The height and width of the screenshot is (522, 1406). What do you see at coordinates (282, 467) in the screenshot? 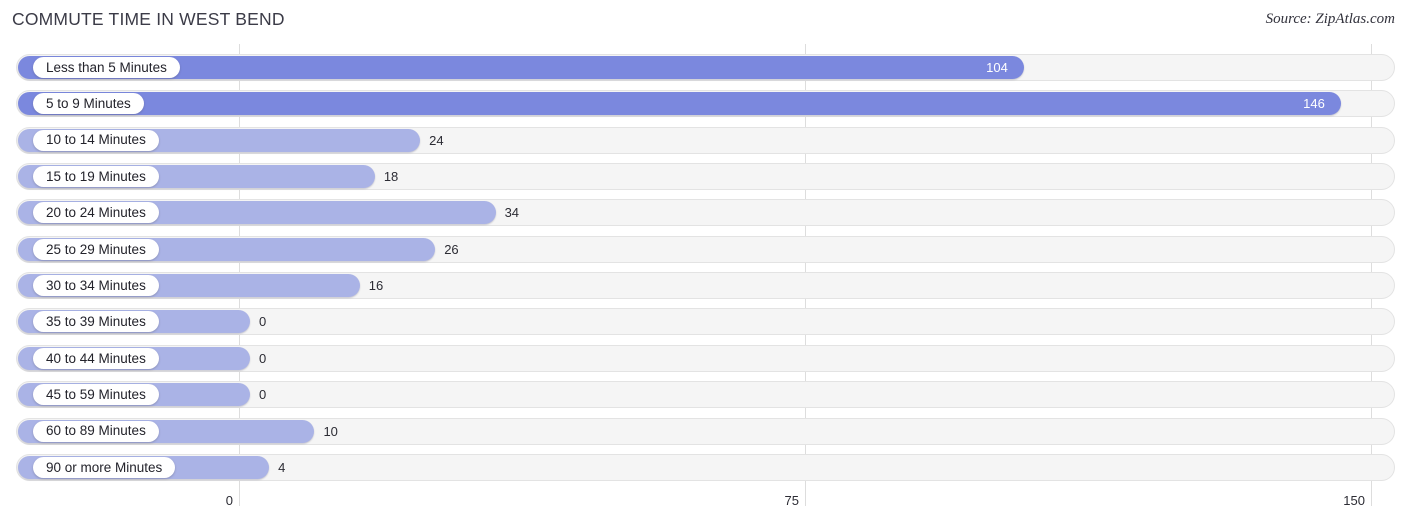
I see `bar-value-label: 4` at bounding box center [282, 467].